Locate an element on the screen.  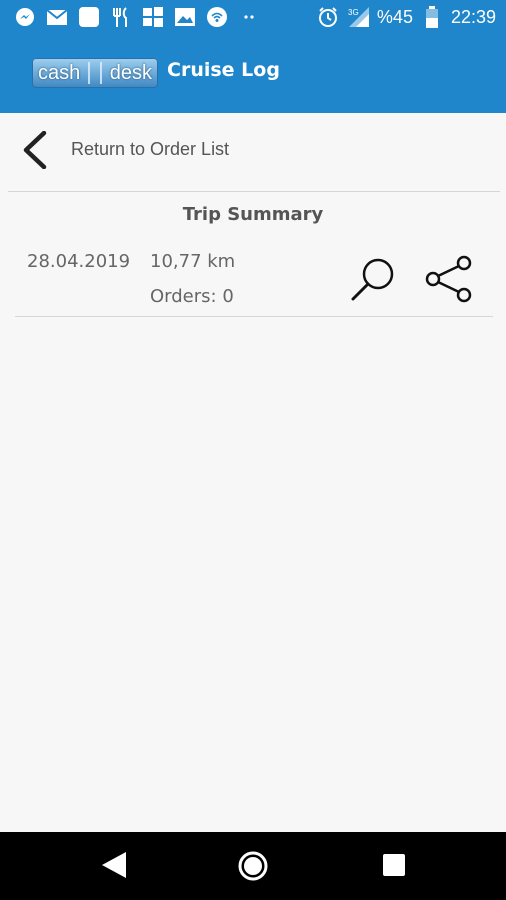
signal-icon: 3G is located at coordinates (358, 17).